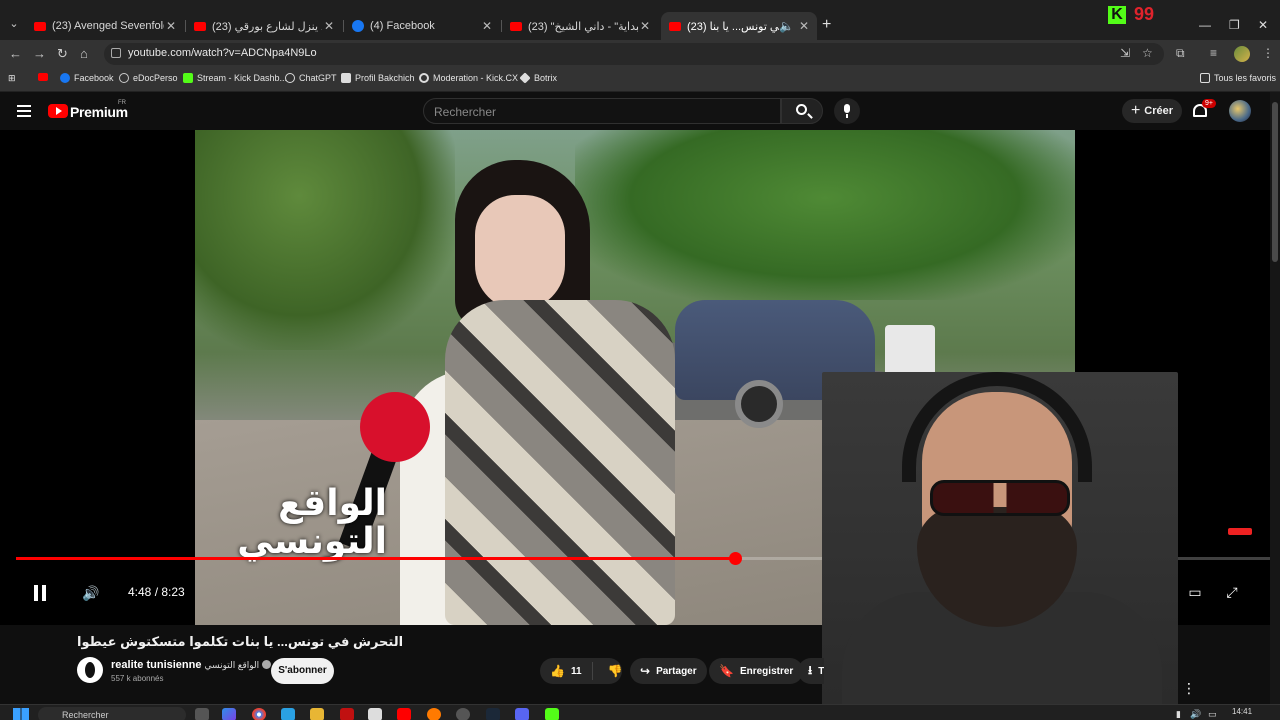 The height and width of the screenshot is (720, 1280). What do you see at coordinates (62, 54) in the screenshot?
I see `reload-icon: ↻` at bounding box center [62, 54].